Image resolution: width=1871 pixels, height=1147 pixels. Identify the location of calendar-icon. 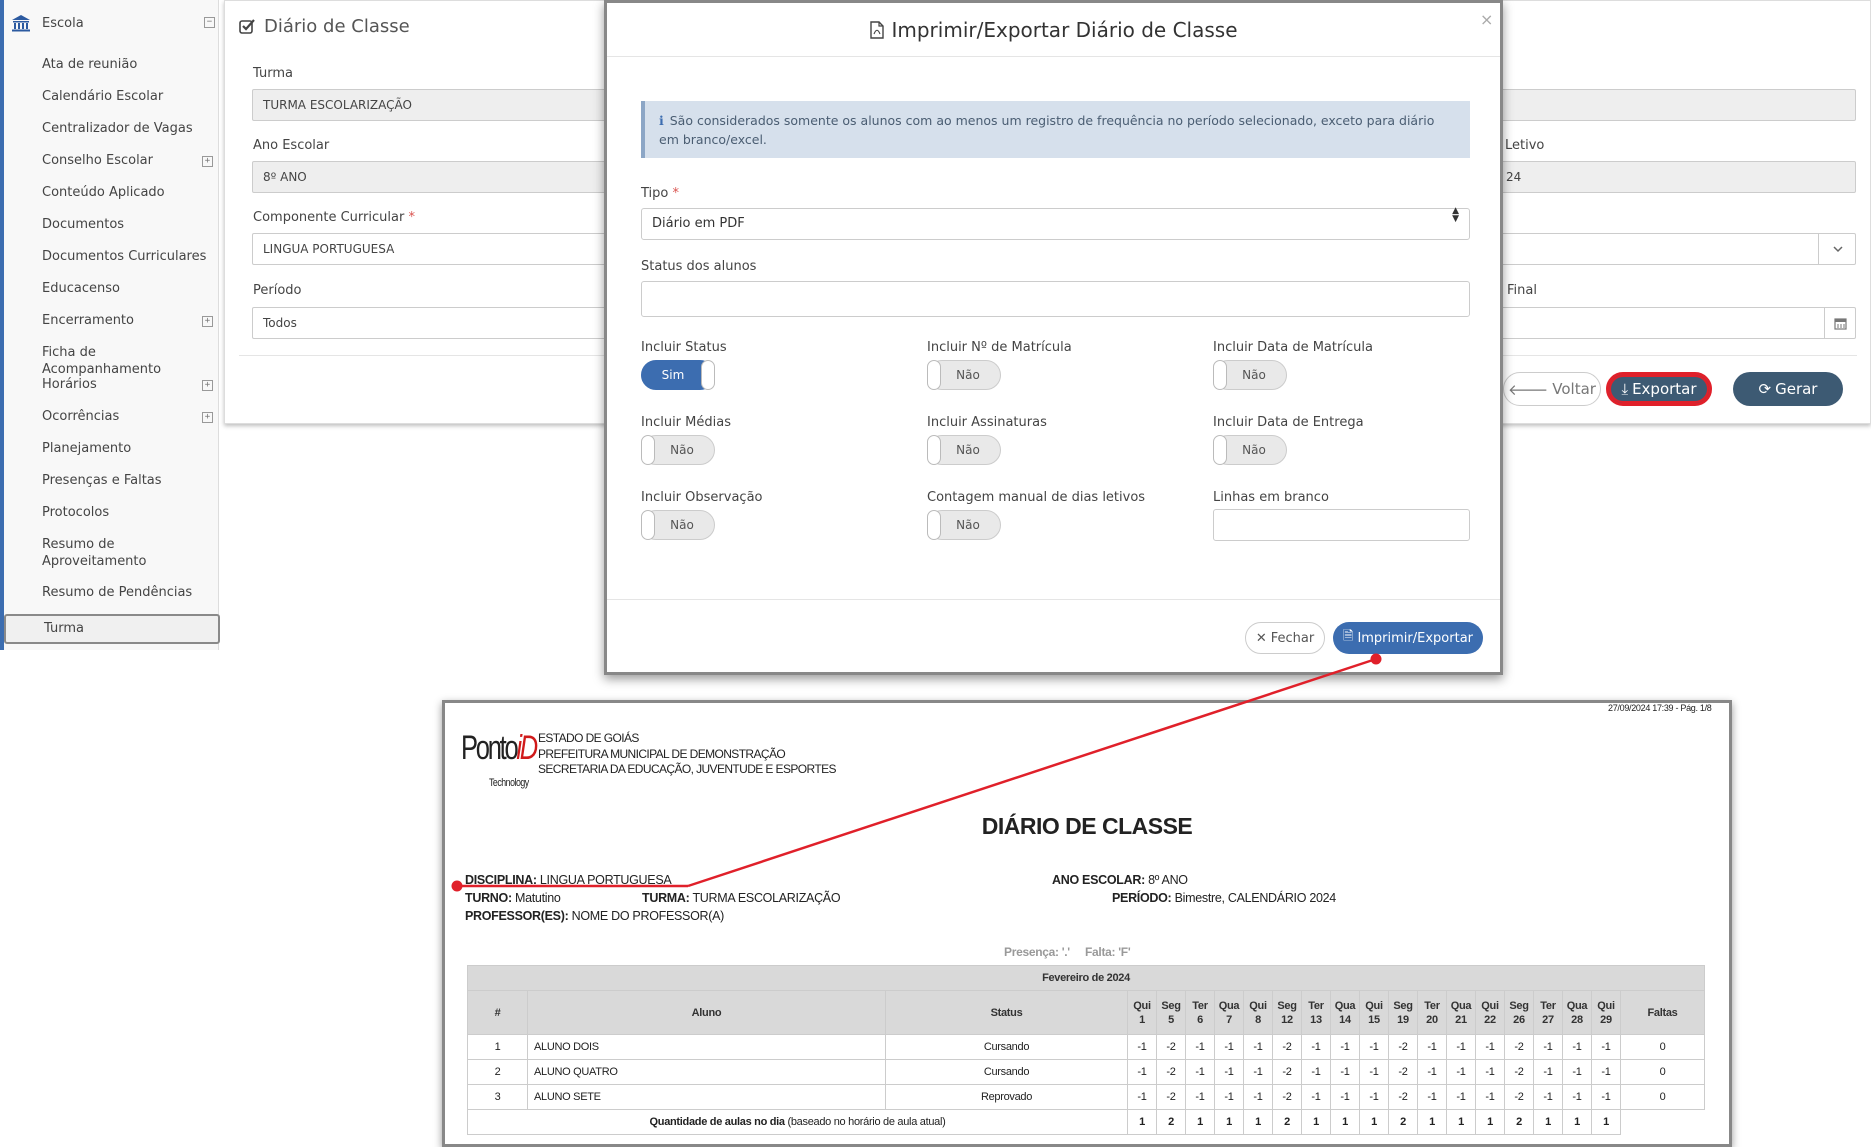
(1840, 323).